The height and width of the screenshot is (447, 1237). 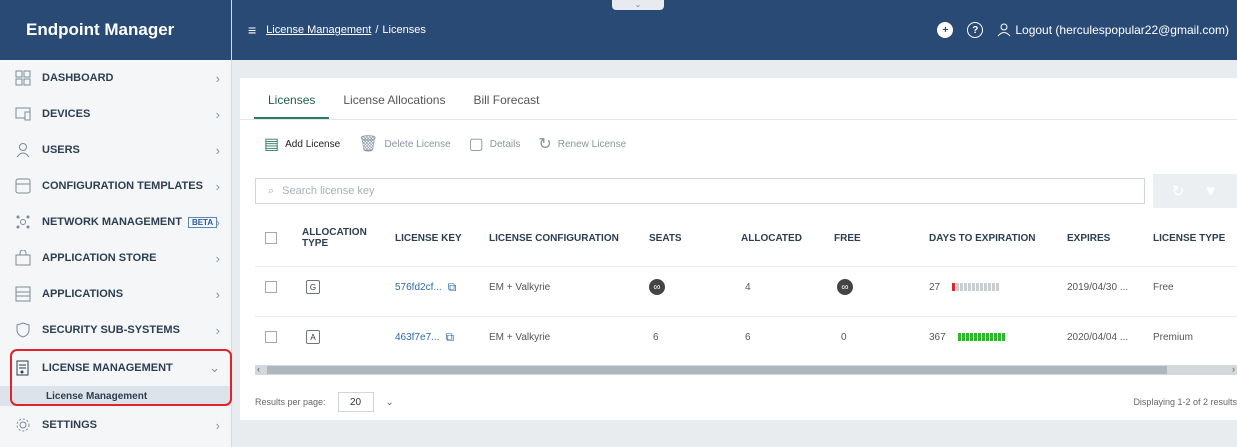 What do you see at coordinates (975, 30) in the screenshot?
I see `help-icon: ?` at bounding box center [975, 30].